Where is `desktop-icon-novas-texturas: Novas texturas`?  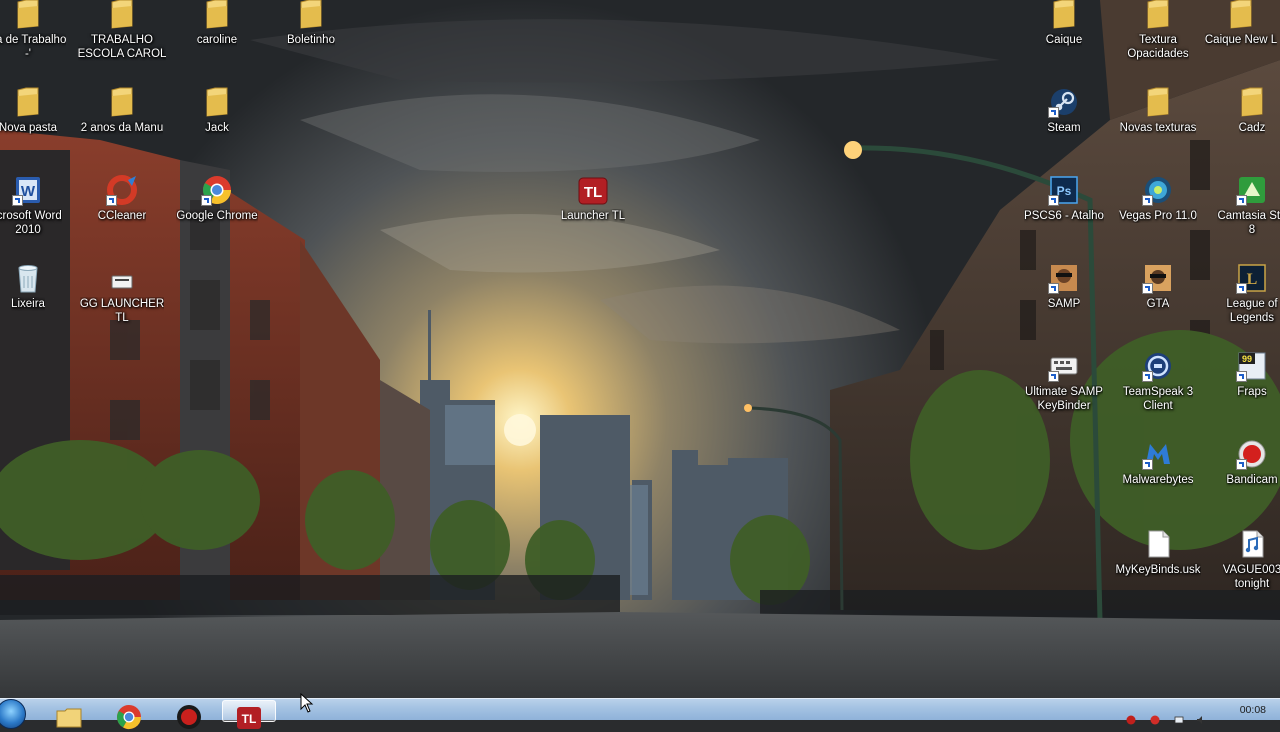
desktop-icon-novas-texturas: Novas texturas is located at coordinates (1158, 110).